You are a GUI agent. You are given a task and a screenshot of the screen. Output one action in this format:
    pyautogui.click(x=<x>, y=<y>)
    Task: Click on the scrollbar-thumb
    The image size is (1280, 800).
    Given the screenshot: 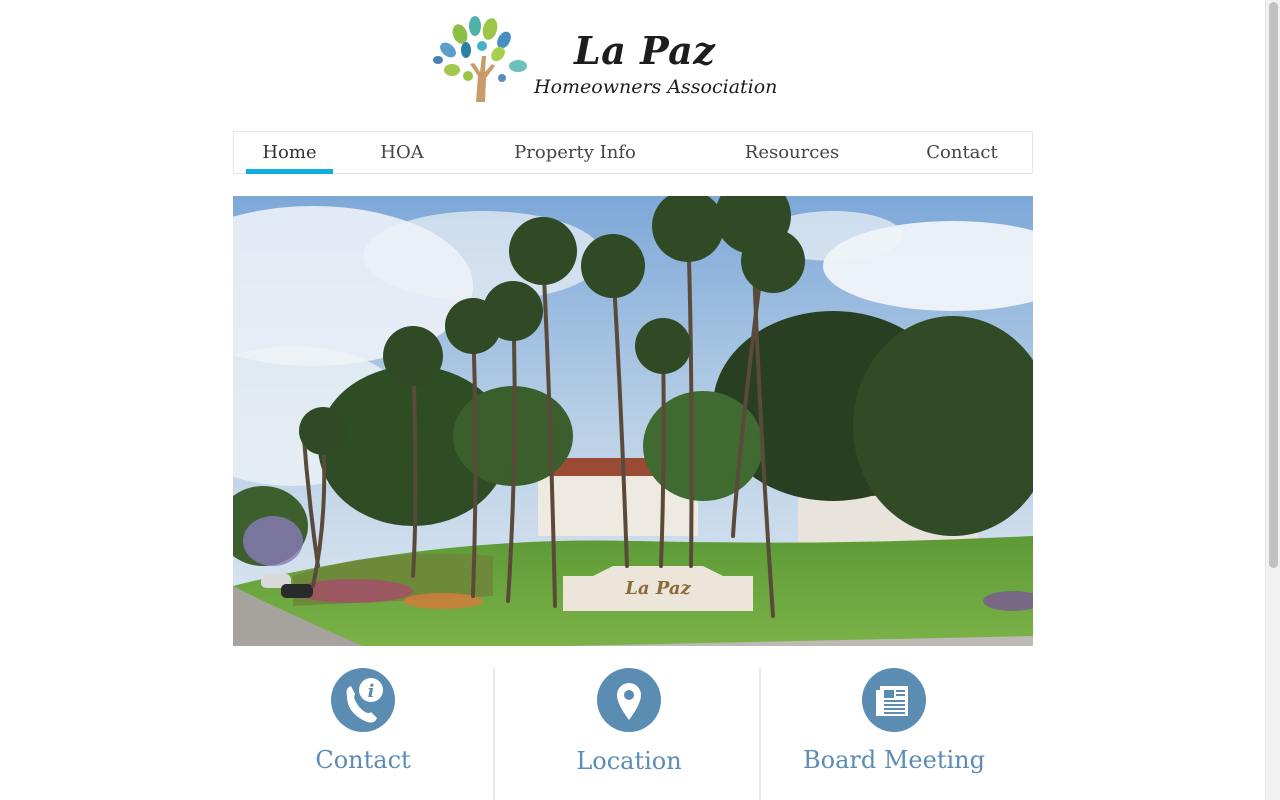 What is the action you would take?
    pyautogui.click(x=1273, y=285)
    